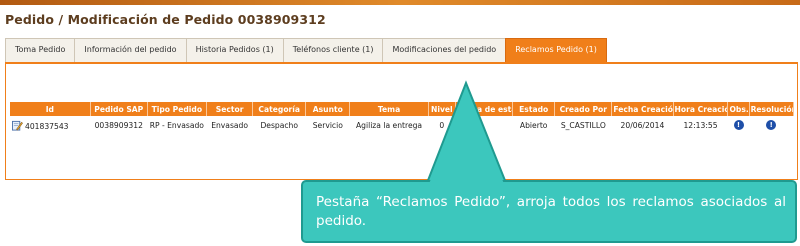 This screenshot has width=800, height=246. I want to click on column-header-id: Id, so click(50, 109).